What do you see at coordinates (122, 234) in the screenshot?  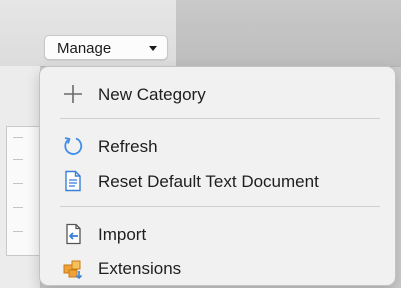 I see `menu-item-label: Import` at bounding box center [122, 234].